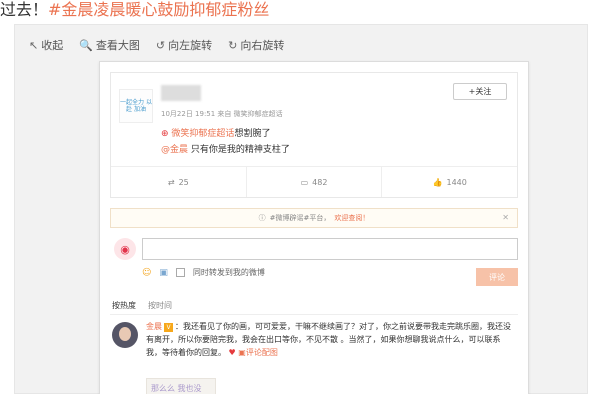 The width and height of the screenshot is (600, 394). What do you see at coordinates (320, 182) in the screenshot?
I see `comment-count: 482` at bounding box center [320, 182].